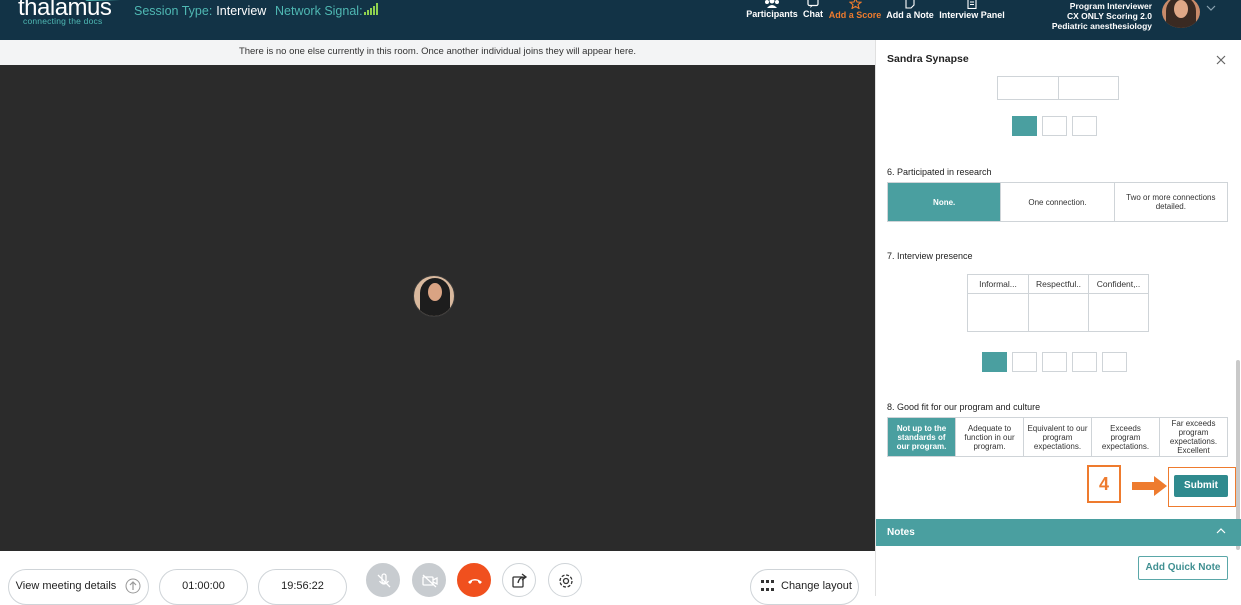 This screenshot has width=1241, height=605. Describe the element at coordinates (1058, 284) in the screenshot. I see `q7-header: Respectful..` at that location.